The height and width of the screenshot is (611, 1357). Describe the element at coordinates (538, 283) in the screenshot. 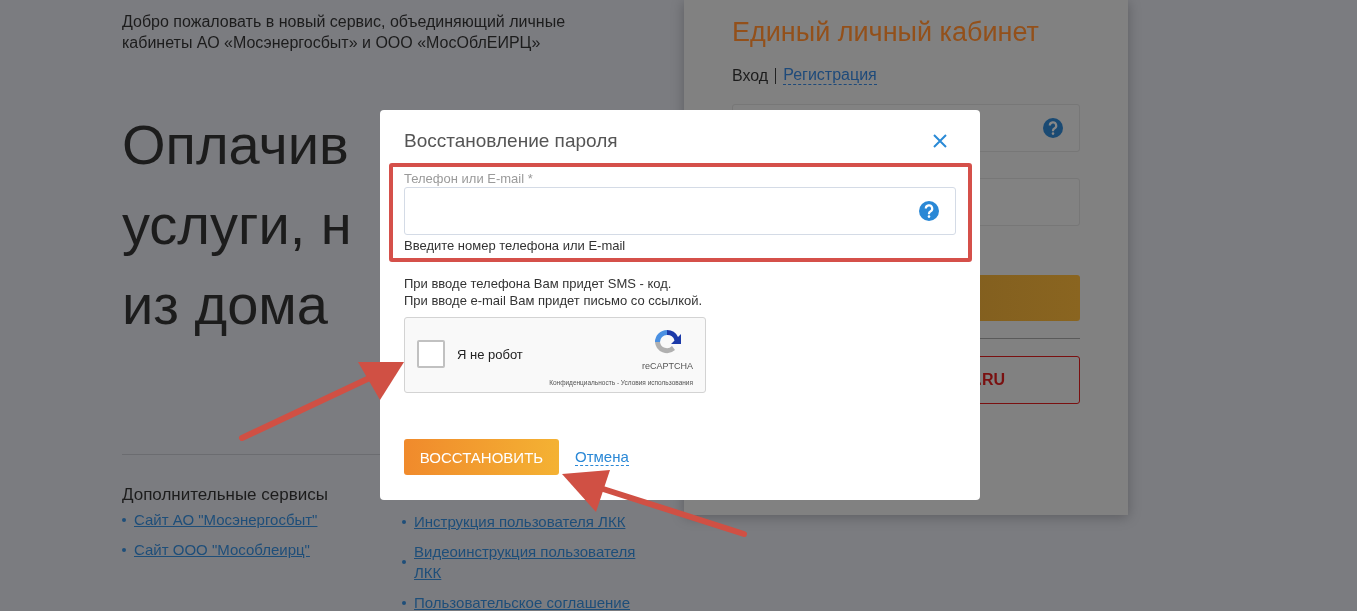

I see `info-text: При вводе телефона Вам придет SMS - код.` at that location.